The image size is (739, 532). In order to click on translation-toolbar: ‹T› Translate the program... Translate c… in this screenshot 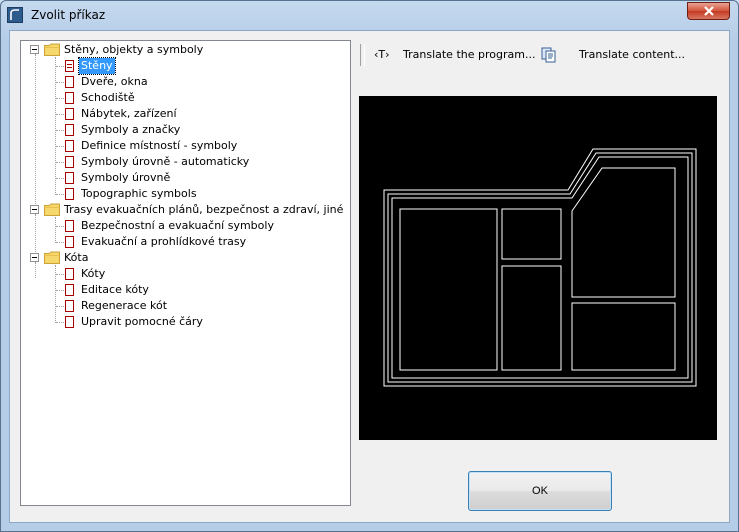, I will do `click(539, 56)`.